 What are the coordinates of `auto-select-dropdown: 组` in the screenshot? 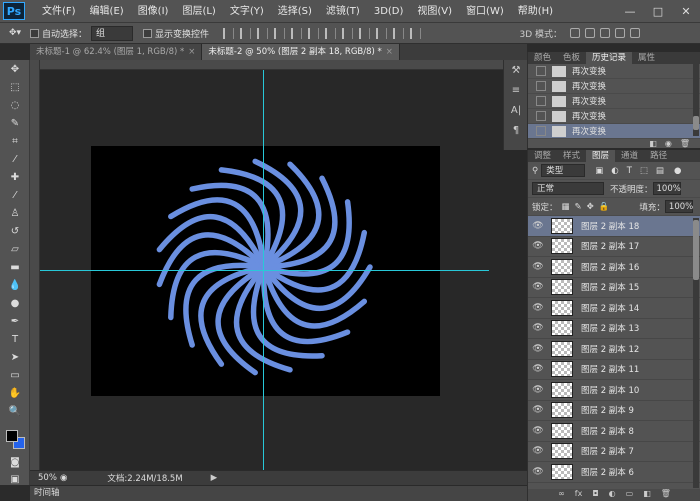 It's located at (112, 33).